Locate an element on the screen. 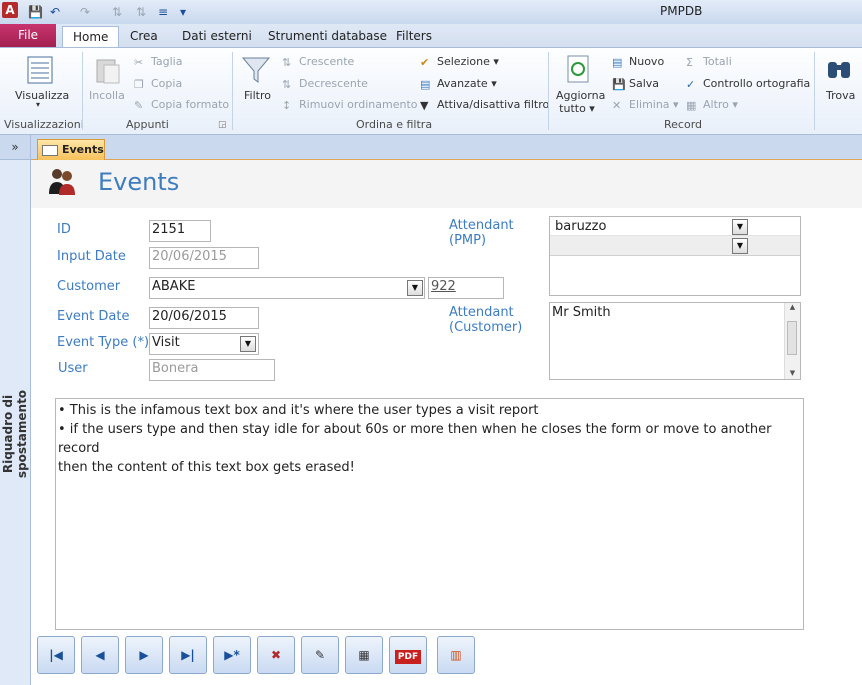 This screenshot has width=862, height=685. customer-dropdown-arrow-icon: ▼ is located at coordinates (415, 288).